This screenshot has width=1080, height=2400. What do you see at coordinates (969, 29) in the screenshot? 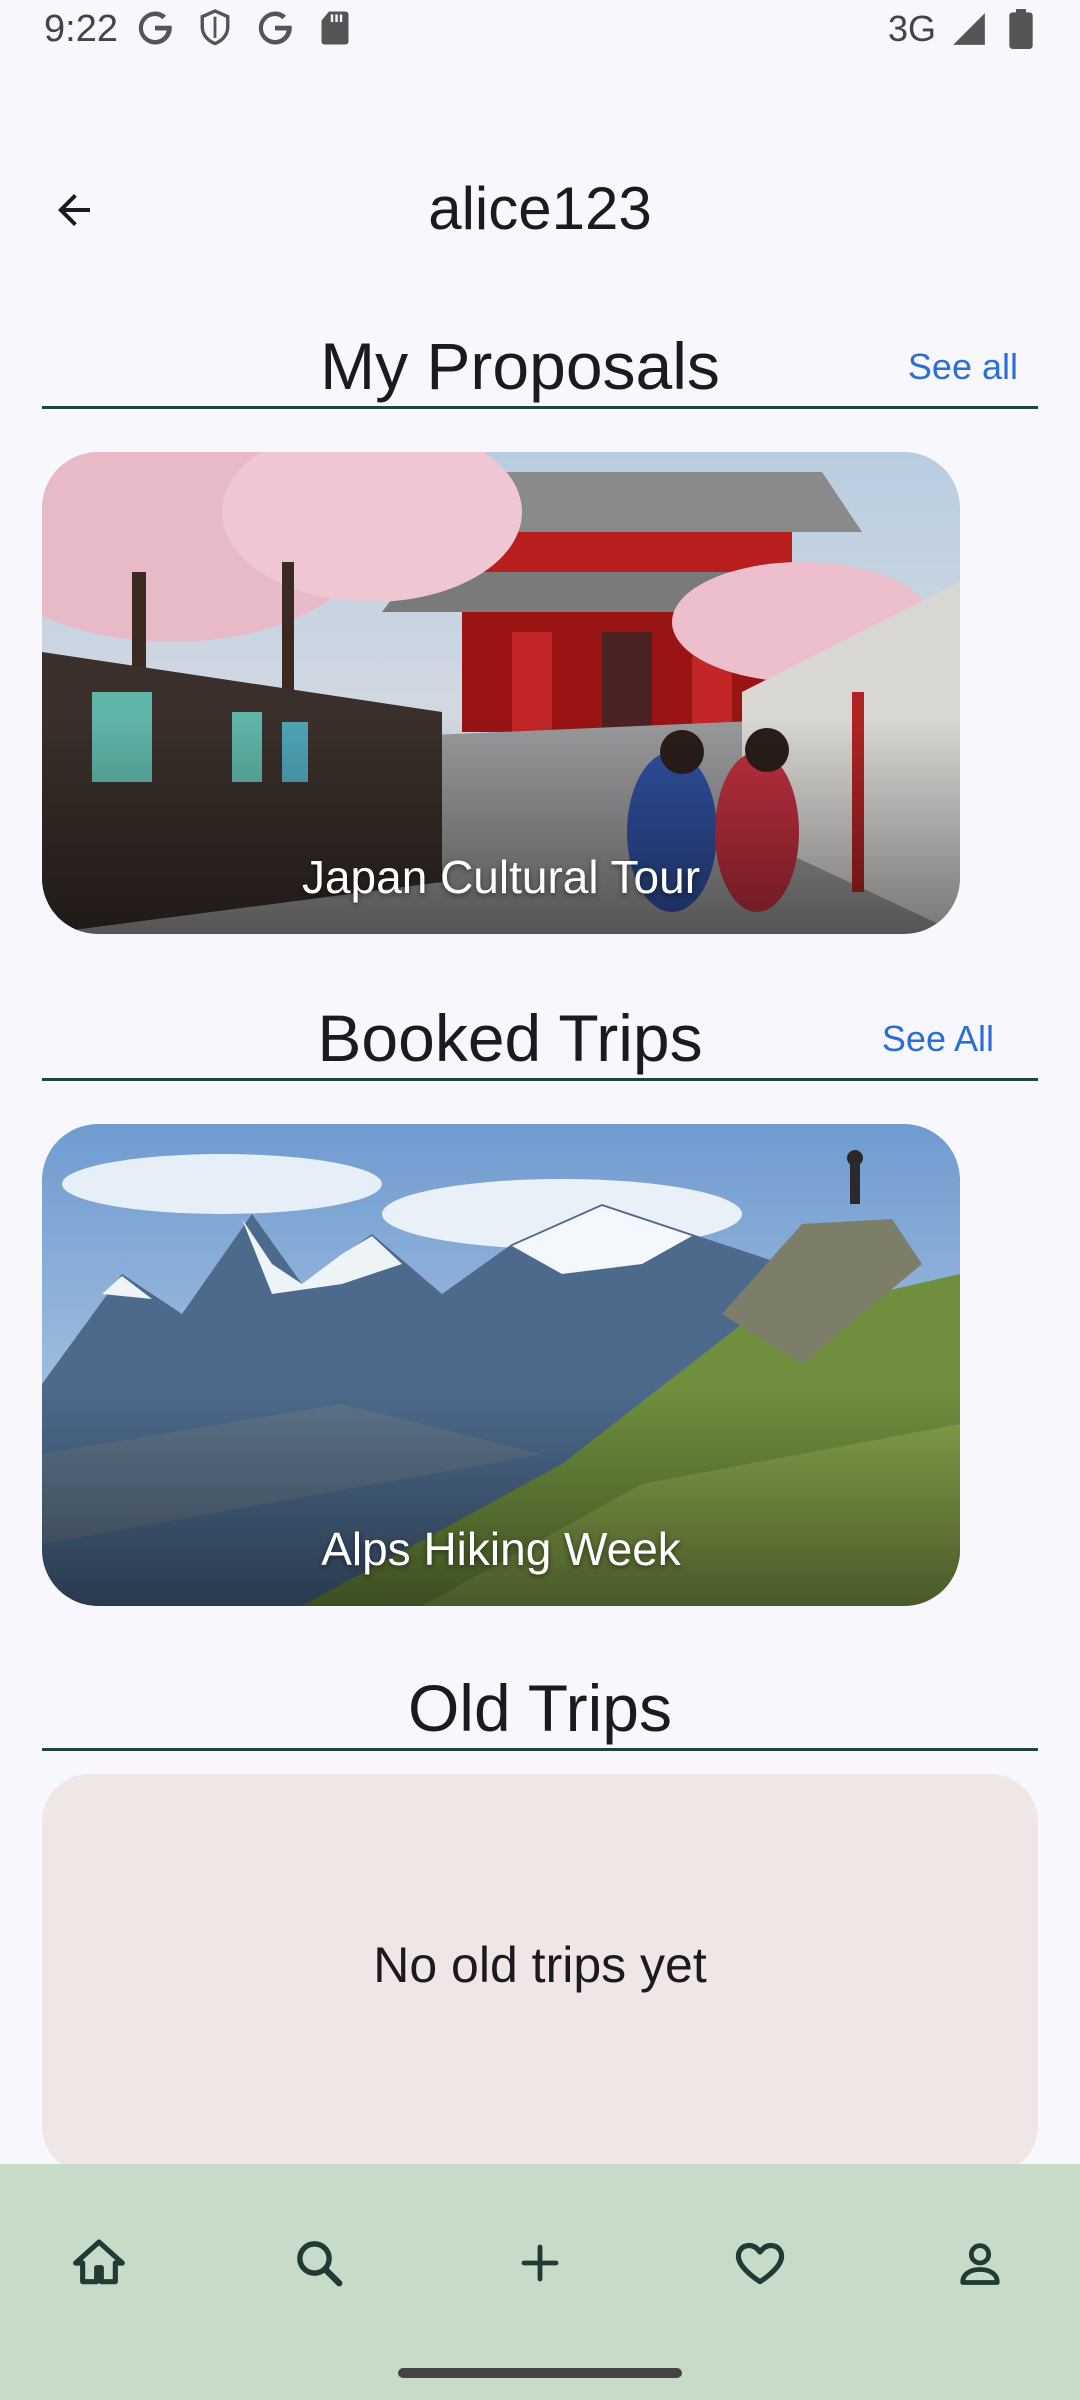
I see `signal-icon` at bounding box center [969, 29].